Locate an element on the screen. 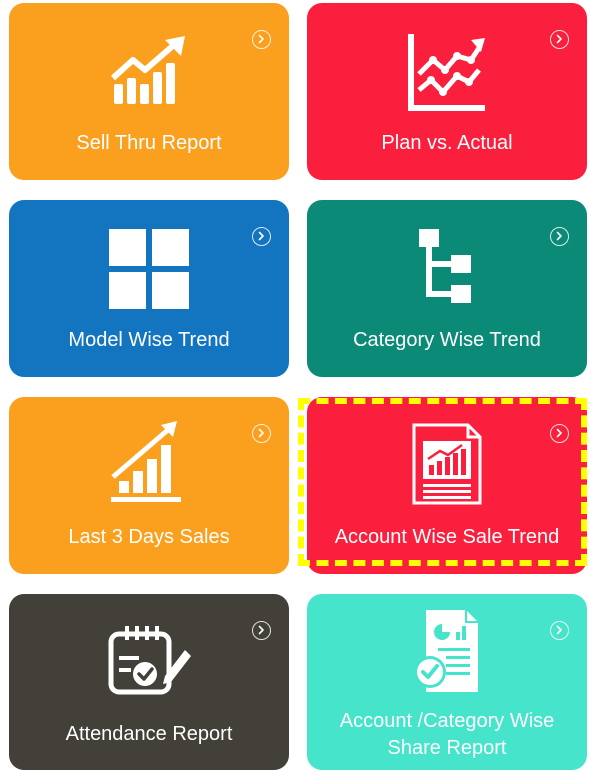 This screenshot has height=770, width=589. tile-model-wise-trend: Model Wise Trend is located at coordinates (149, 288).